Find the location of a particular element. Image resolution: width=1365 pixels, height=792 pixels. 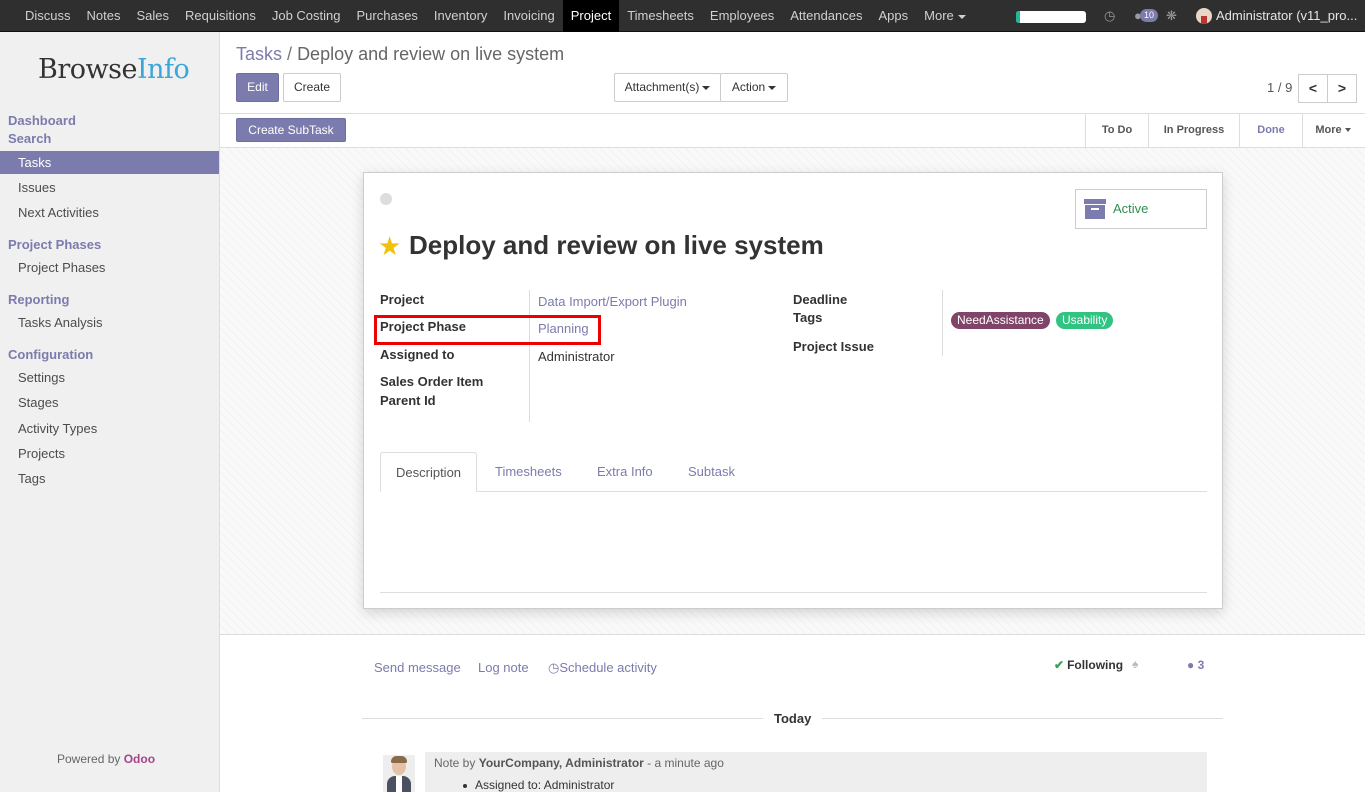

menu-discuss: Discuss is located at coordinates (39, 16).